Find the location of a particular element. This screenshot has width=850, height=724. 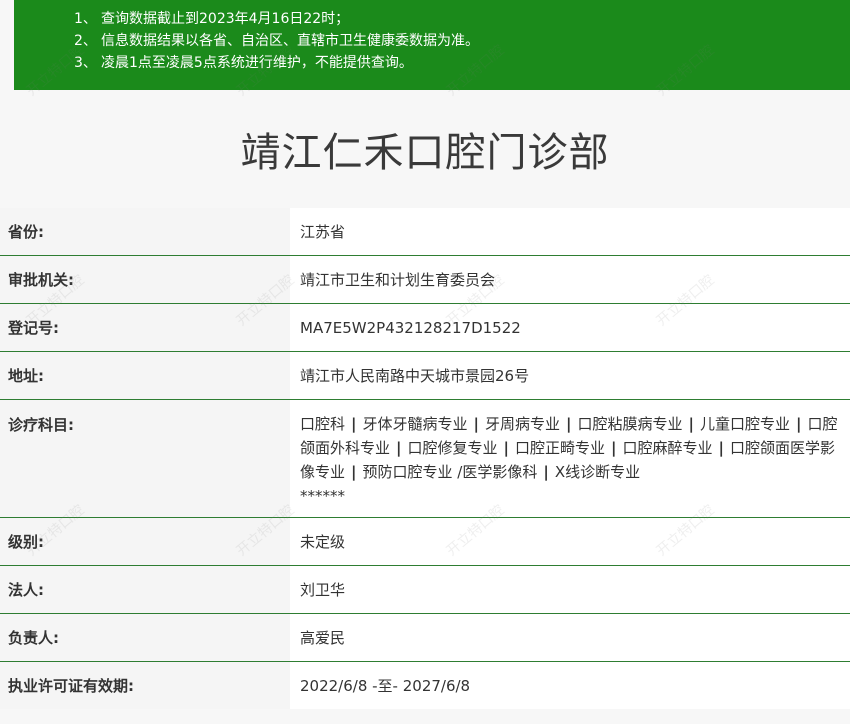

notice-line: 2、 信息数据结果以各省、自治区、直辖市卫生健康委数据为准。 is located at coordinates (462, 41).